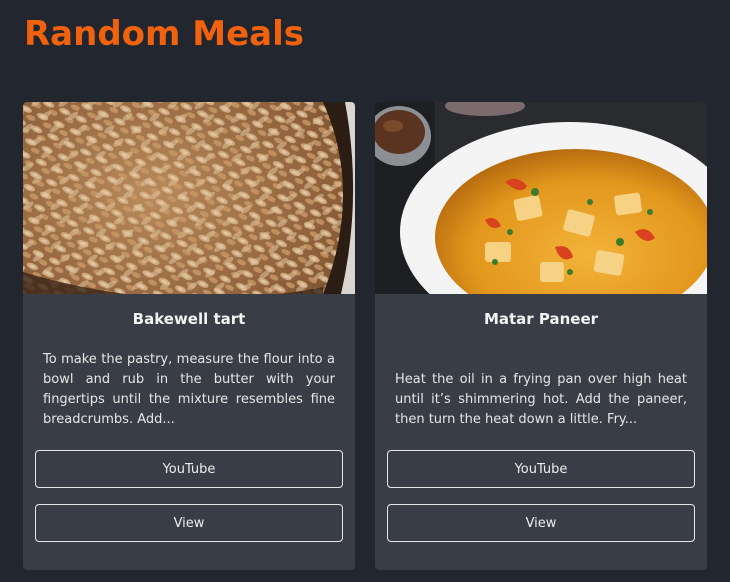 This screenshot has width=730, height=582. Describe the element at coordinates (164, 34) in the screenshot. I see `page-title: Random Meals` at that location.